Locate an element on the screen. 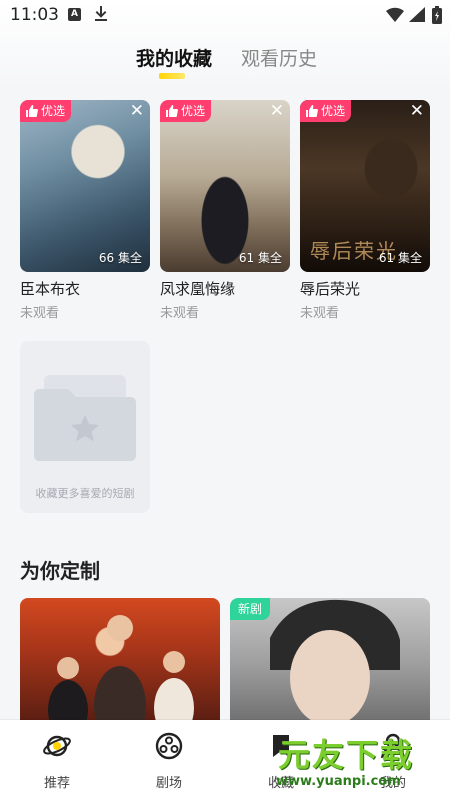  tab-watch-history: 观看历史 is located at coordinates (279, 57).